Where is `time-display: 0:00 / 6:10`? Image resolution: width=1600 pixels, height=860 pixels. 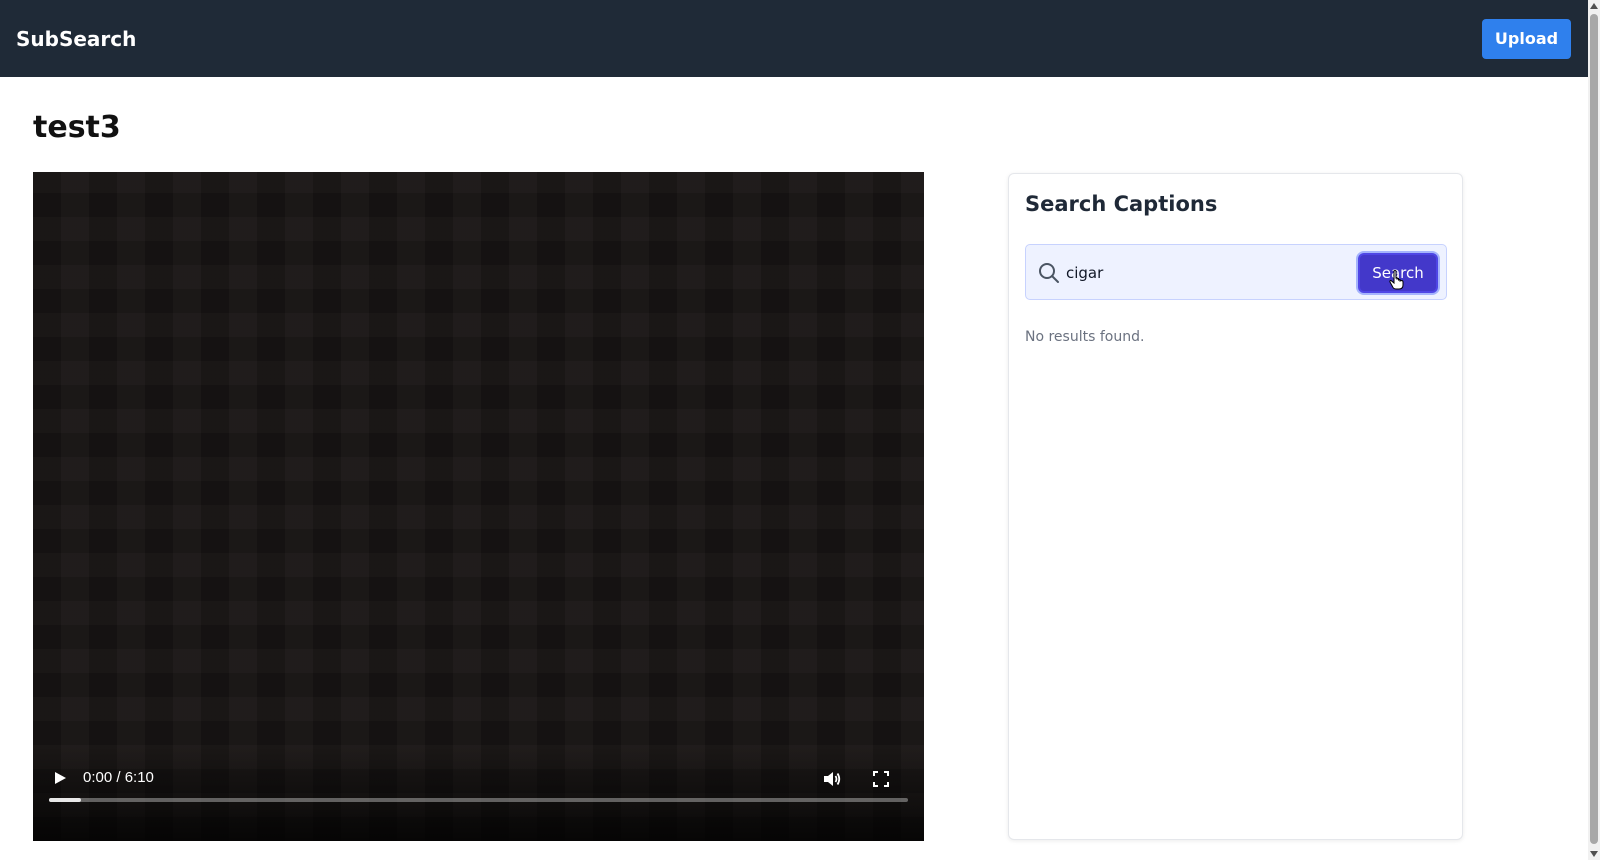
time-display: 0:00 / 6:10 is located at coordinates (118, 777).